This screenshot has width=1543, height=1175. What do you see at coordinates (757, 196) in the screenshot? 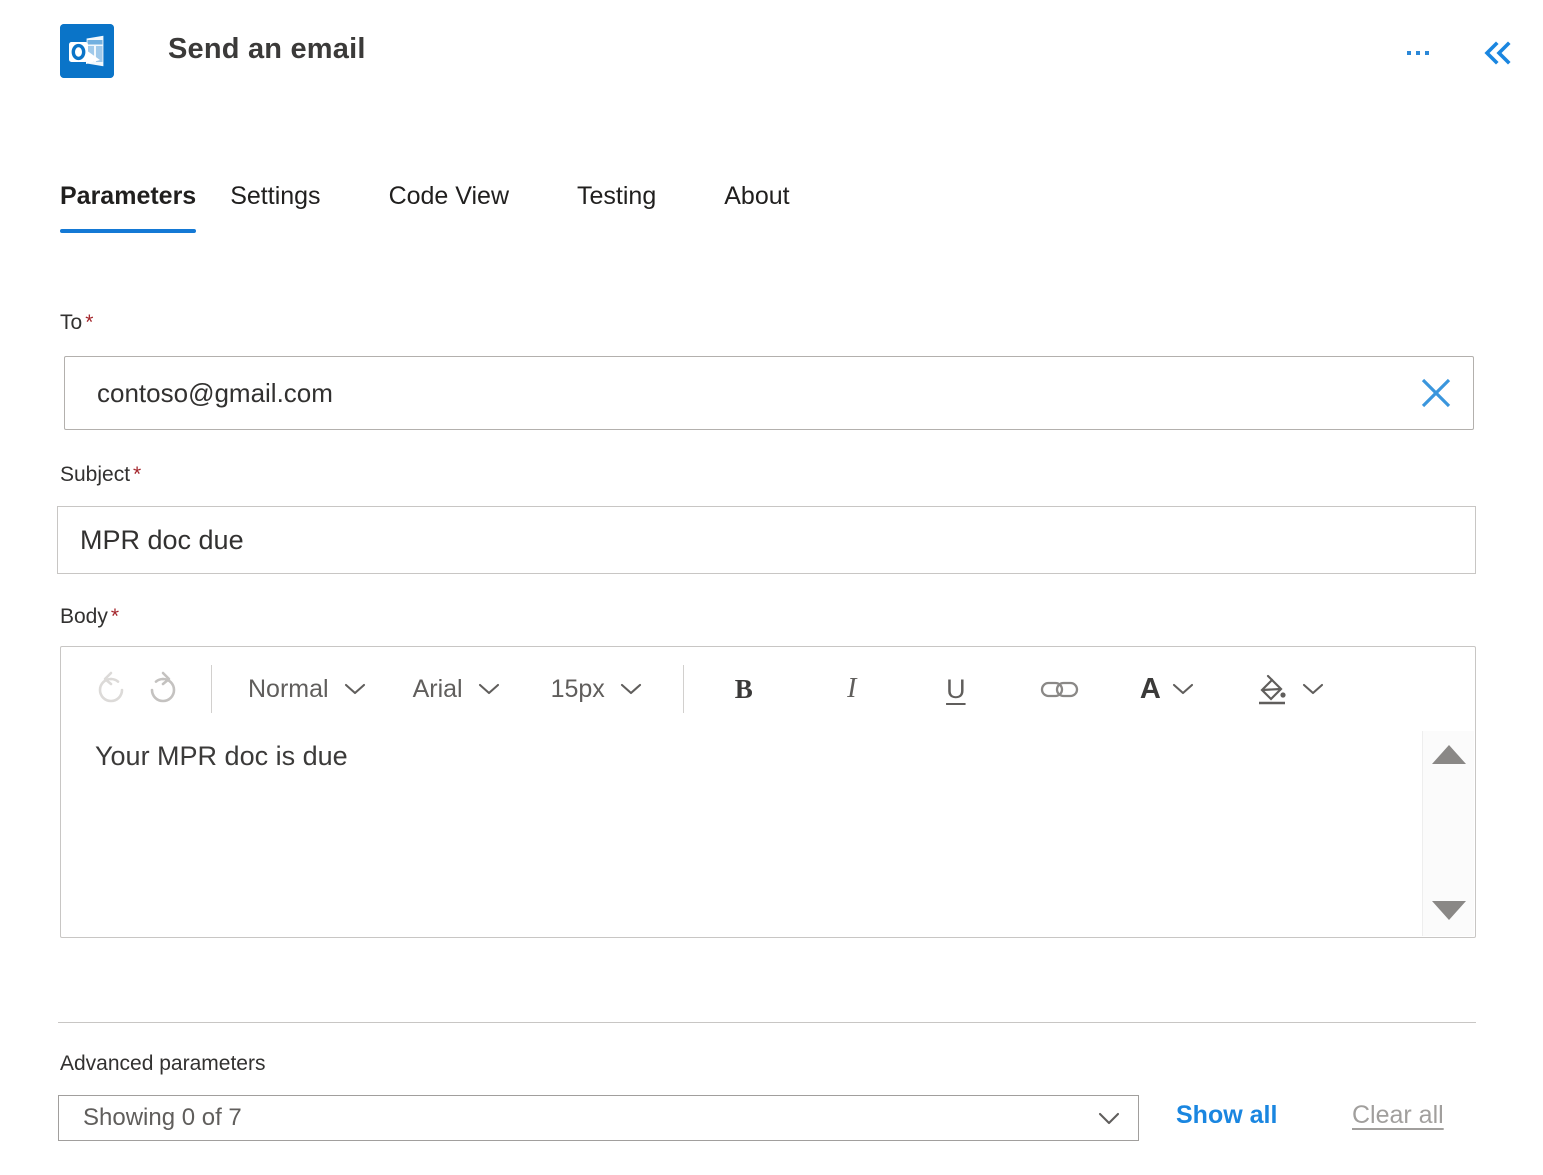
I see `tab-about-label: About` at bounding box center [757, 196].